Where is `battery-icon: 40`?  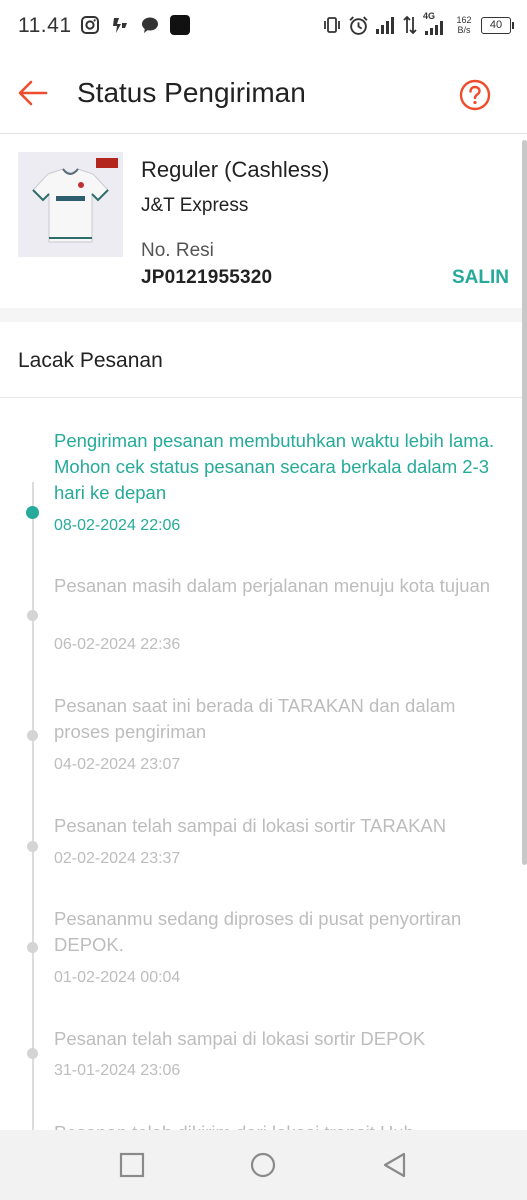 battery-icon: 40 is located at coordinates (497, 25).